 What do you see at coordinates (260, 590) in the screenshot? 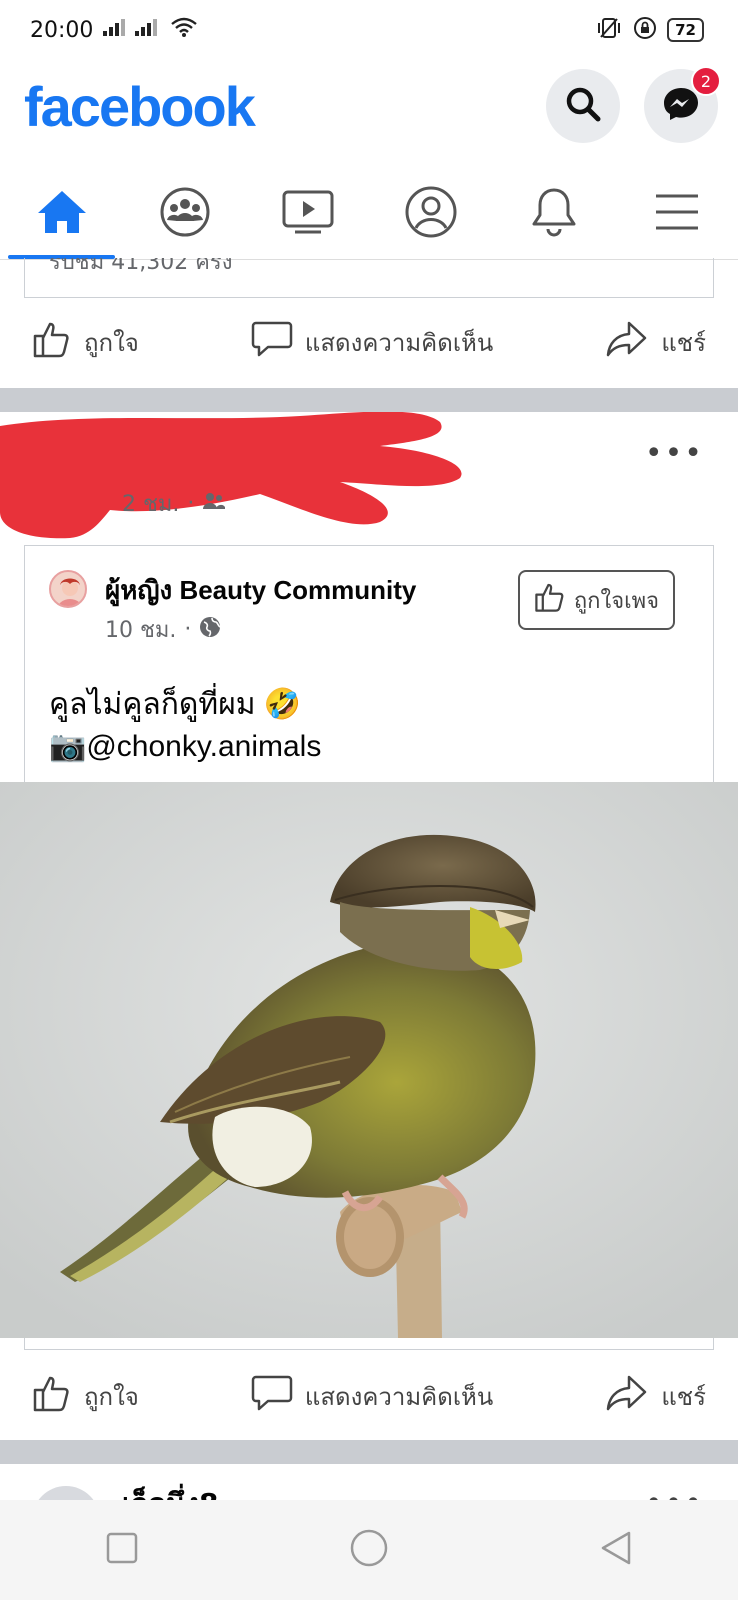
I see `page-name: ผู้หญิง Beauty Community` at bounding box center [260, 590].